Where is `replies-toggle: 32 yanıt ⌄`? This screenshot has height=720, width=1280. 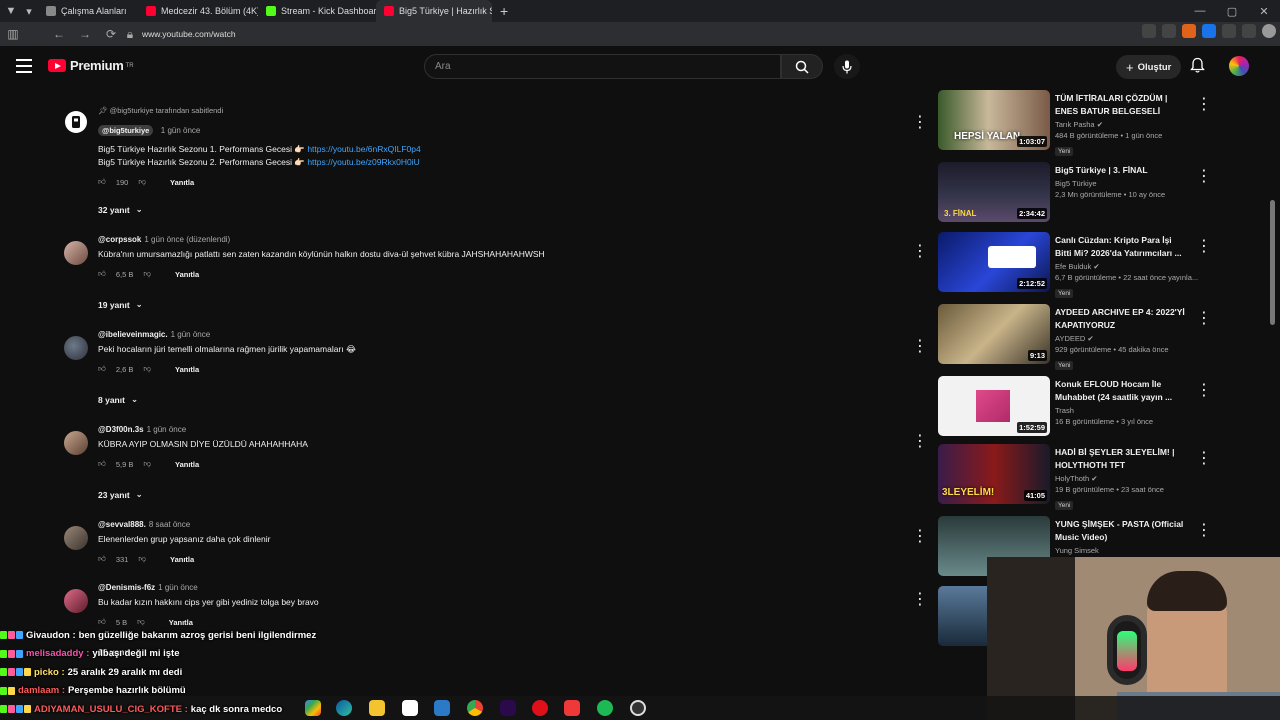
replies-toggle: 32 yanıt ⌄ is located at coordinates (120, 209).